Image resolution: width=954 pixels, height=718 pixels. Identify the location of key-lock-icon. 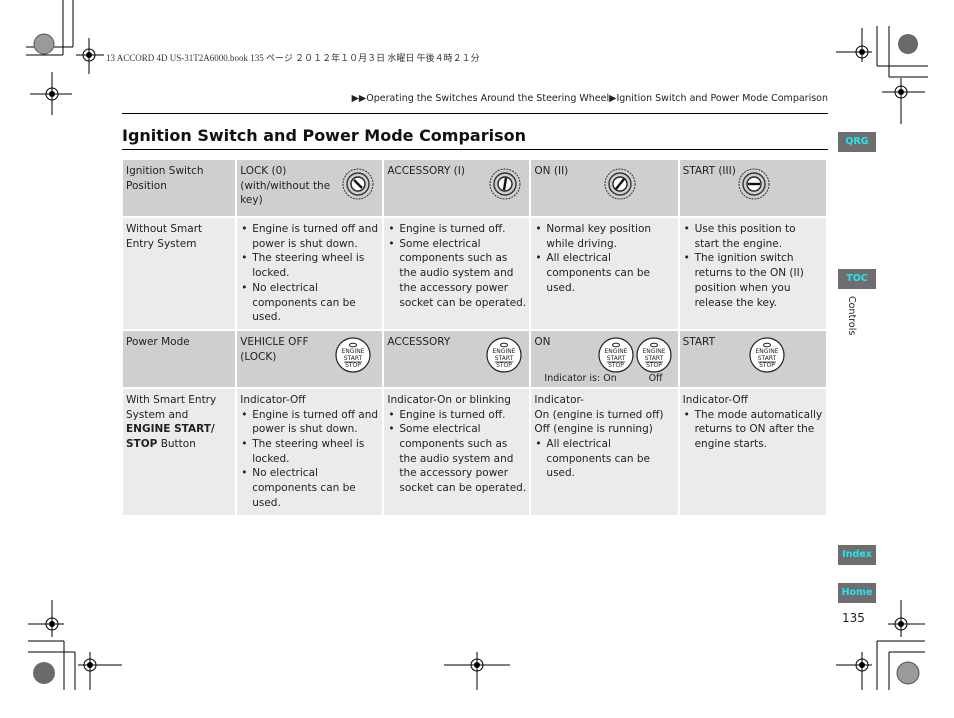
(358, 184).